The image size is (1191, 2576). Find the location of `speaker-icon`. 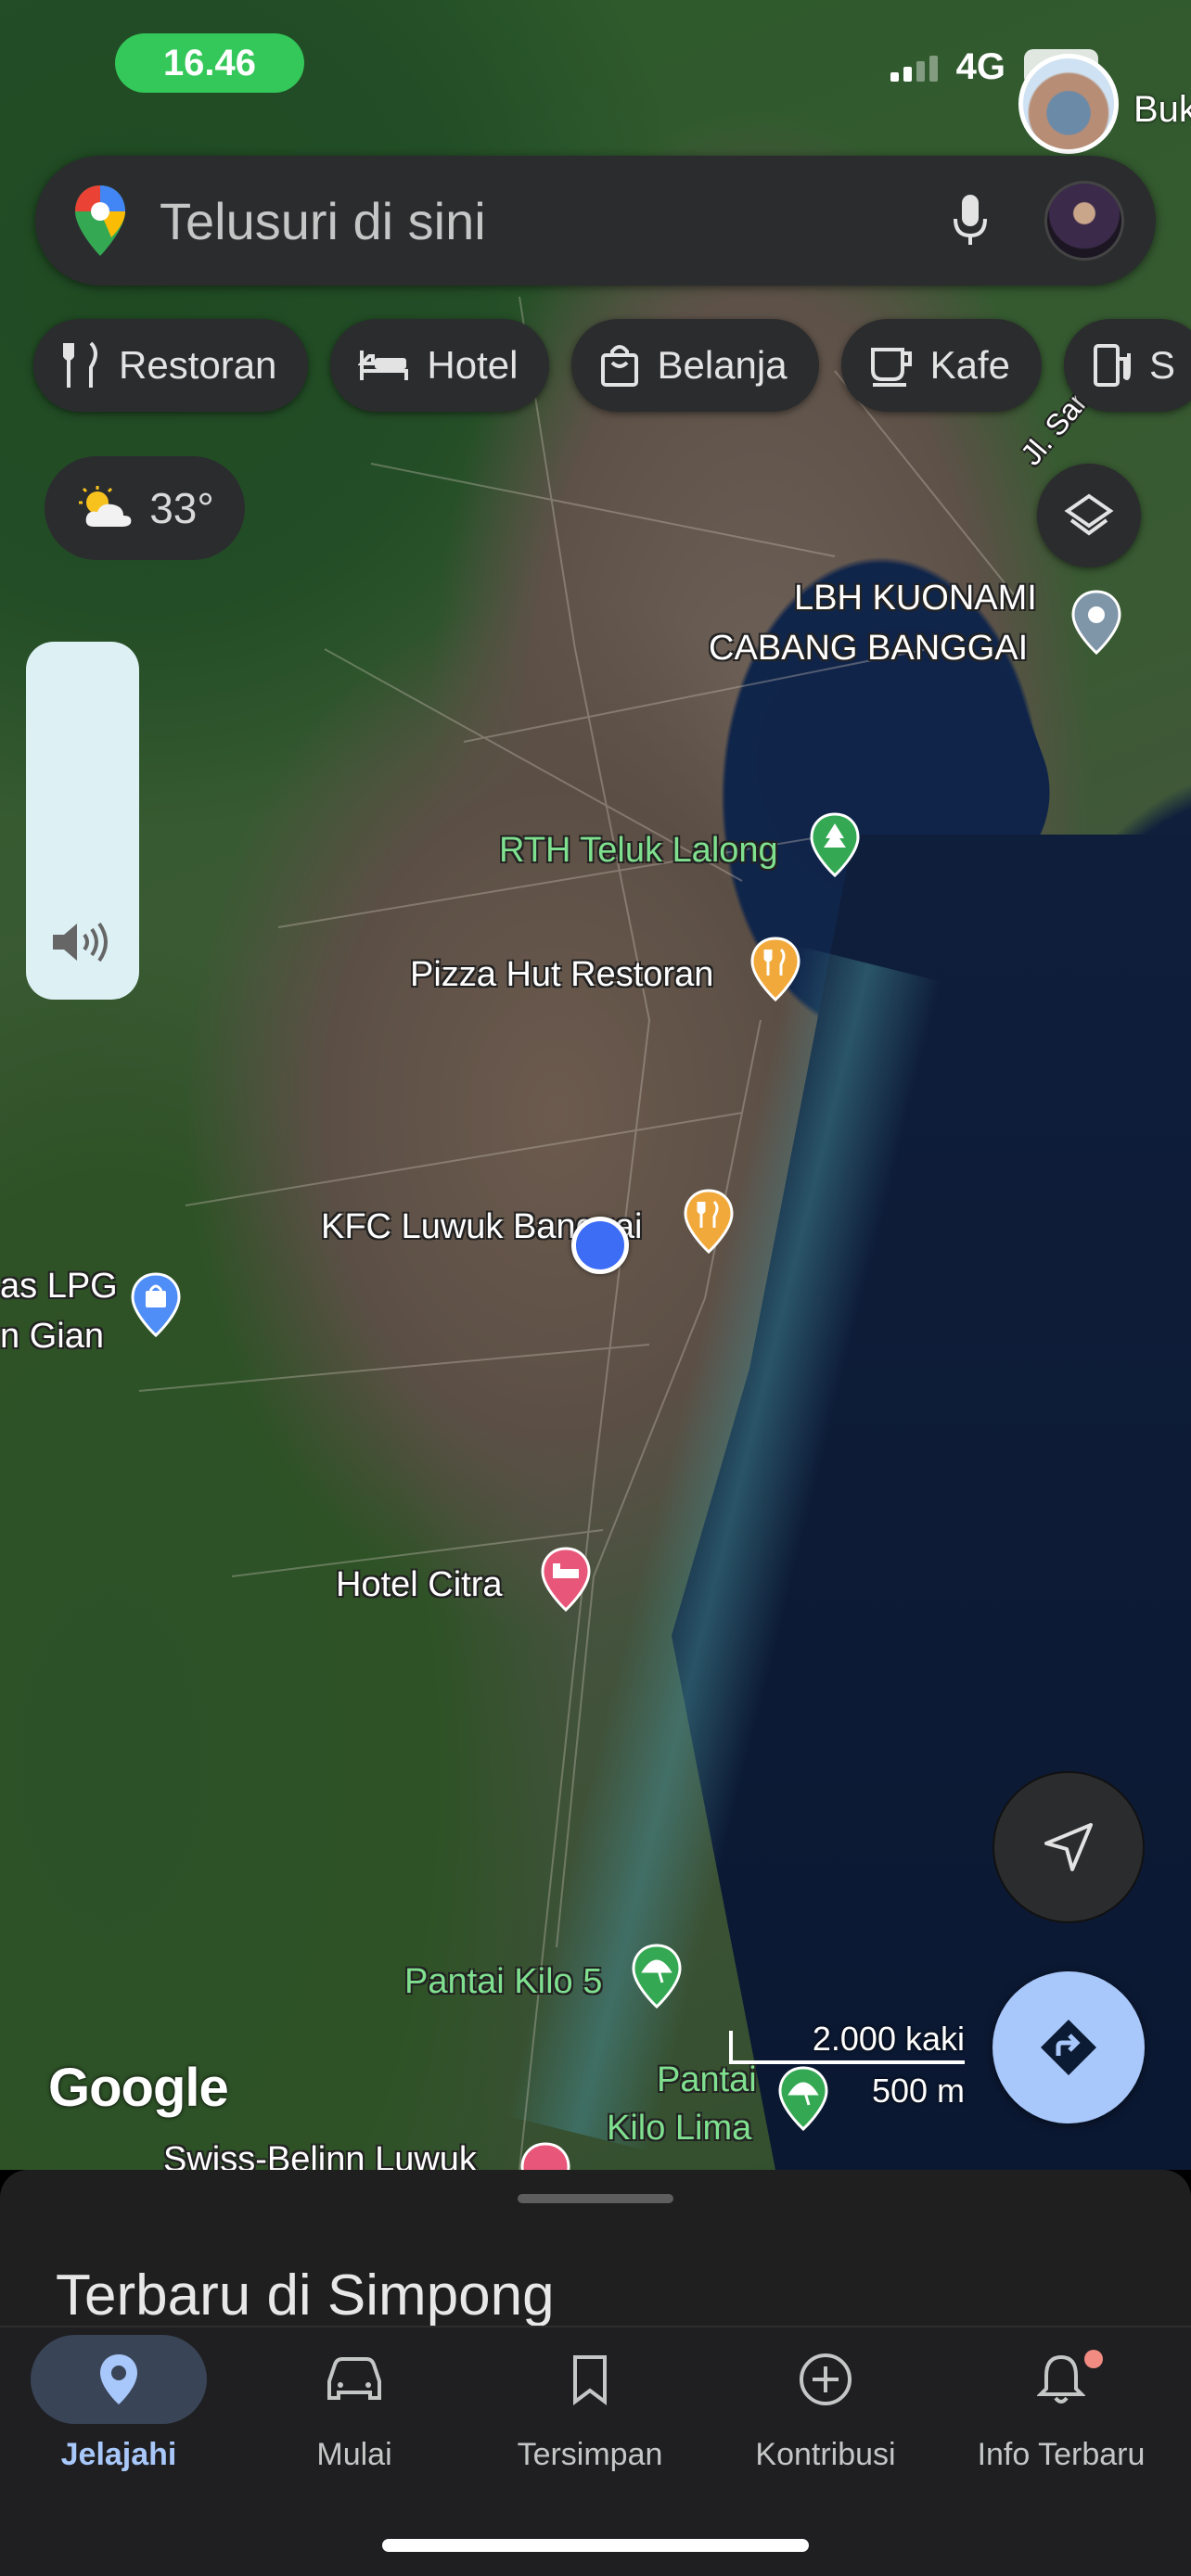

speaker-icon is located at coordinates (80, 943).